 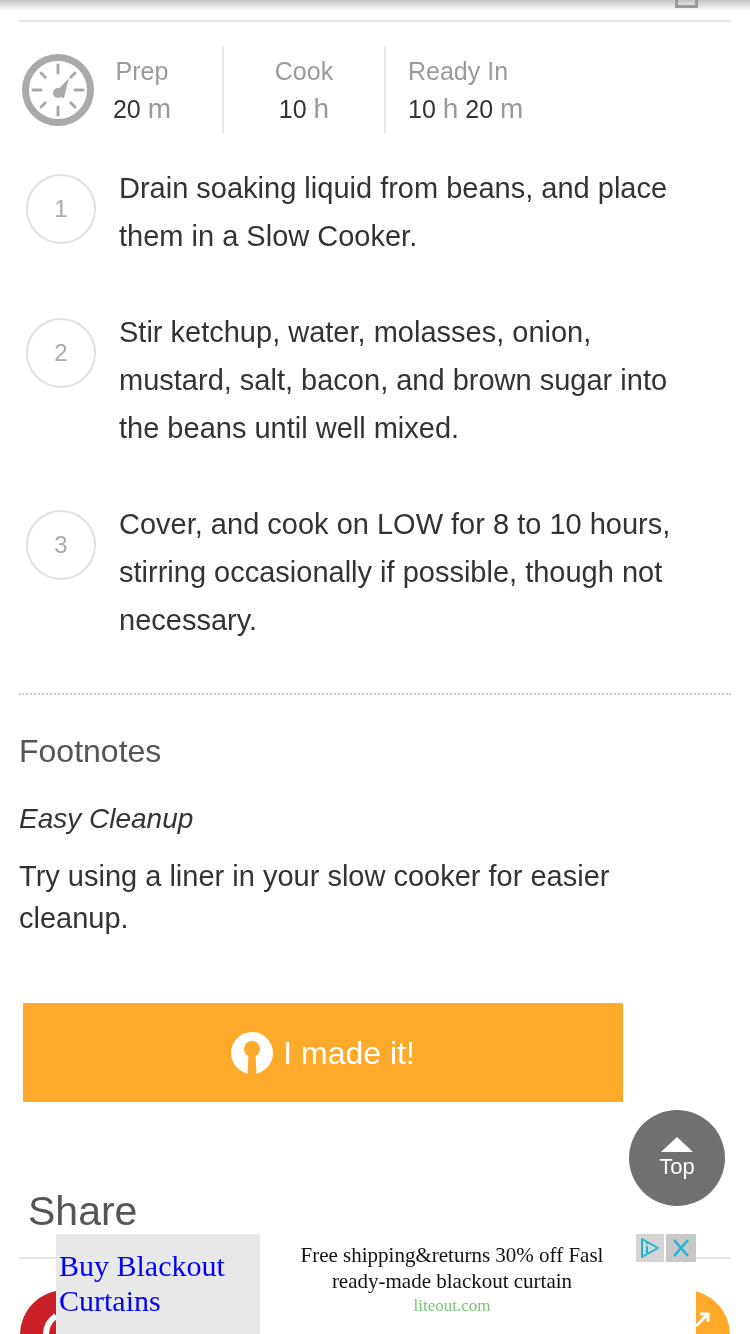 What do you see at coordinates (394, 212) in the screenshot?
I see `step-text: Drain soaking liquid from beans, and place them in a Slow Cooker.` at bounding box center [394, 212].